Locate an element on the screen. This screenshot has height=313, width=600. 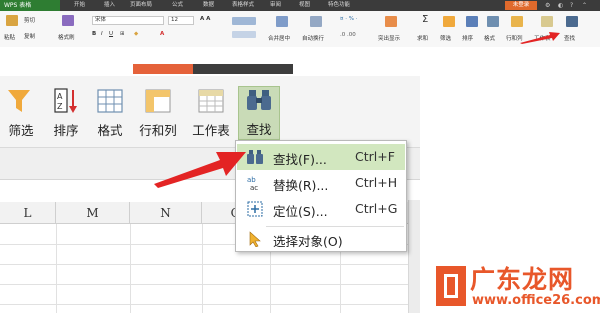
filter-label: 筛选 is located at coordinates (21, 130).